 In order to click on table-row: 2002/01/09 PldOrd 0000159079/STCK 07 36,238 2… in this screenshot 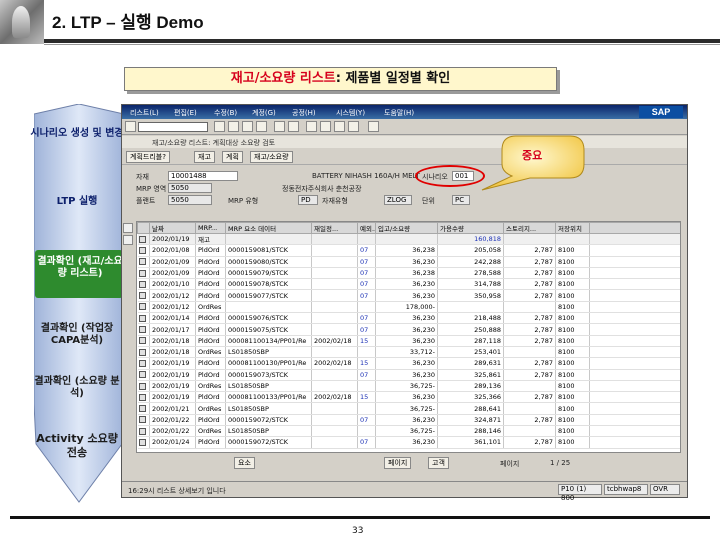, I will do `click(408, 273)`.